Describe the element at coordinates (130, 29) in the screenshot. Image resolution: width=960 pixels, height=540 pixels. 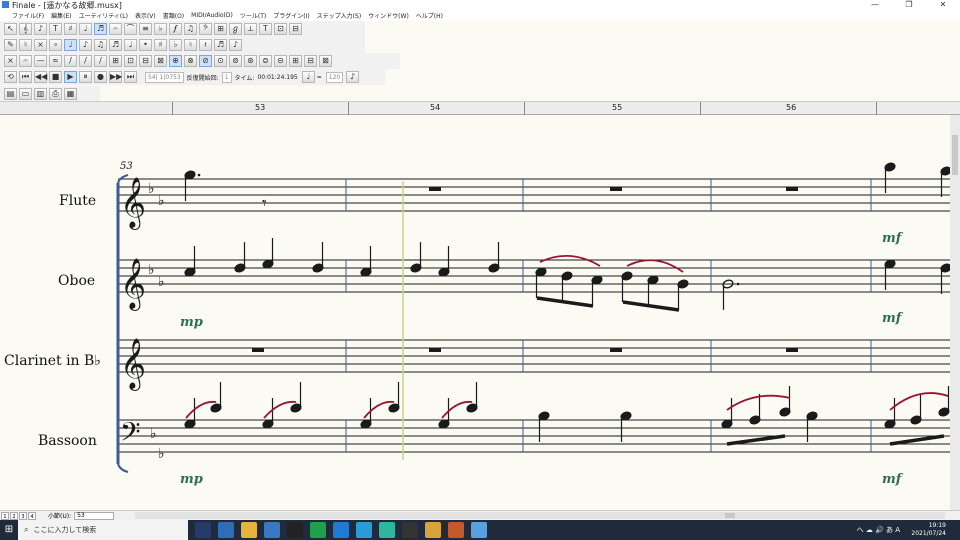
I see `row1-tool-icon: ⌒` at that location.